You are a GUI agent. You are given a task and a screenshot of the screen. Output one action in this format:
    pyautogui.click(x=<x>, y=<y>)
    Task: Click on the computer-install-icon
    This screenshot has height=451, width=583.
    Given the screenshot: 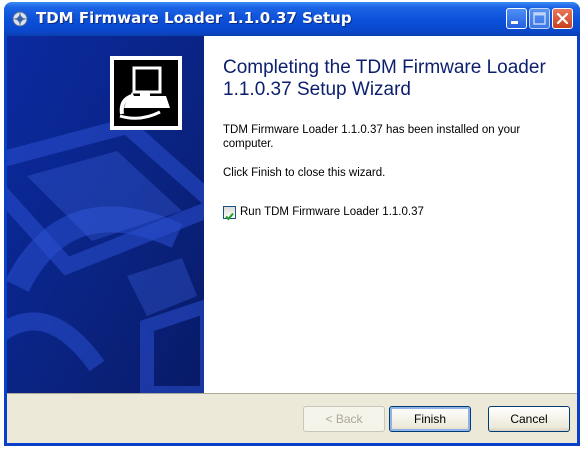 What is the action you would take?
    pyautogui.click(x=146, y=93)
    